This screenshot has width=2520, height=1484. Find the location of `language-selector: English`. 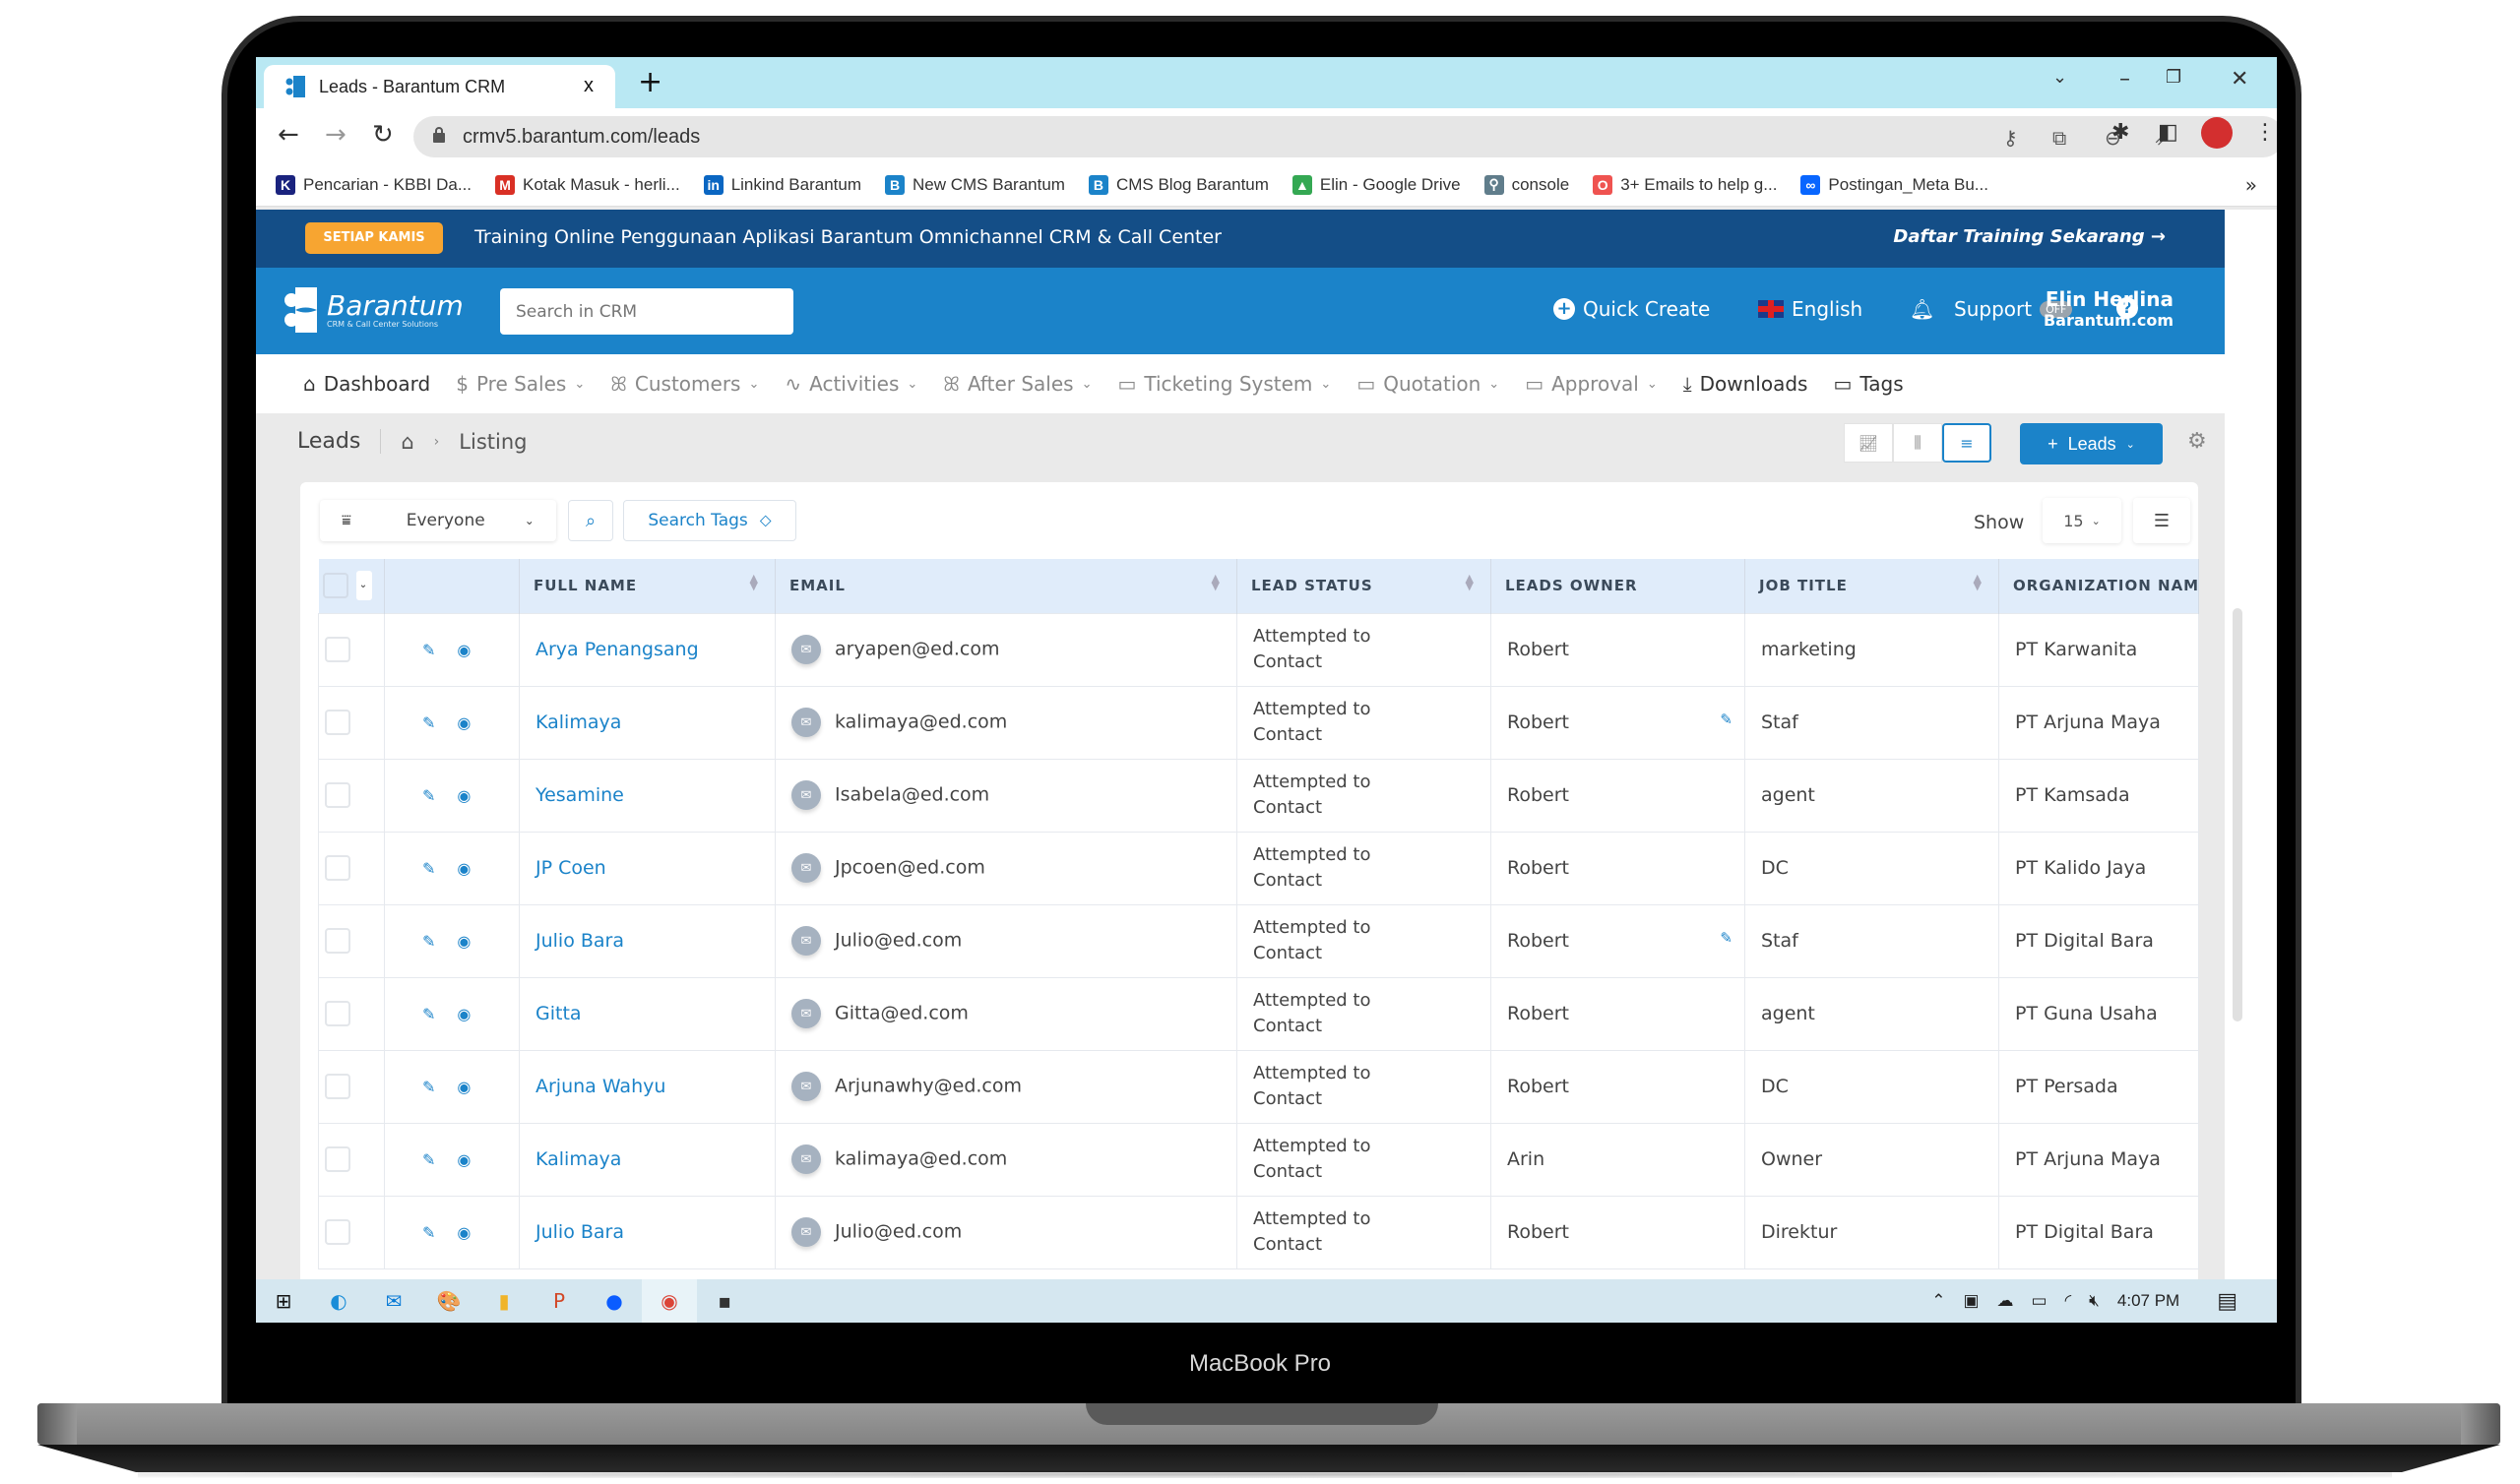

language-selector: English is located at coordinates (1810, 309).